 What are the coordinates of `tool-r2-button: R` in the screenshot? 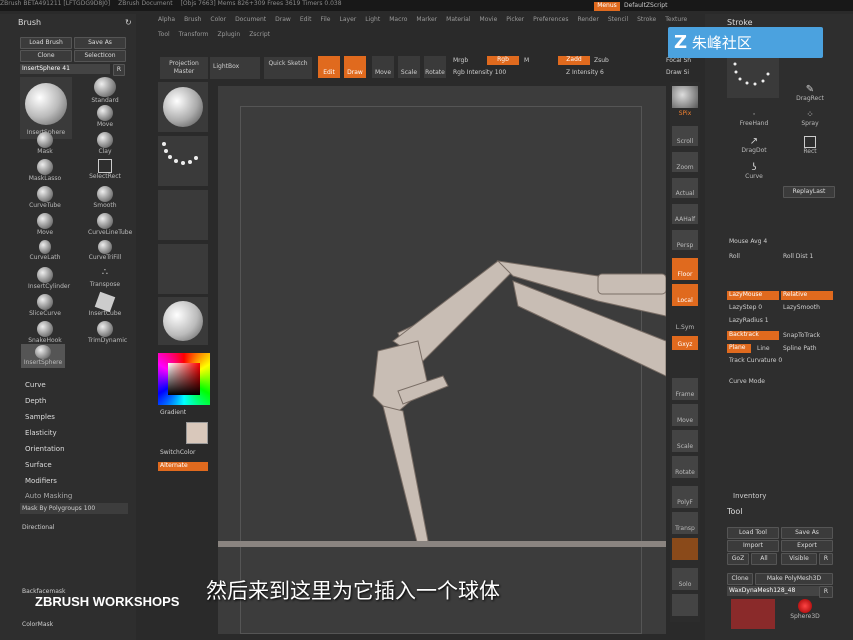 It's located at (826, 592).